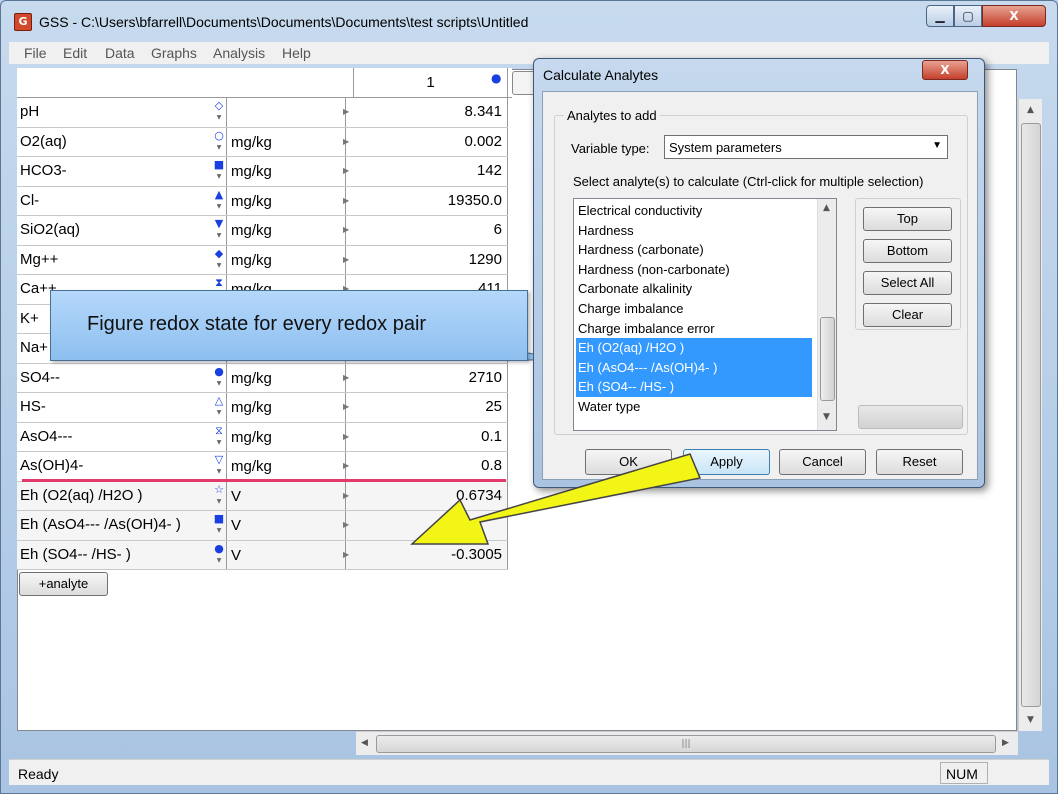  What do you see at coordinates (262, 260) in the screenshot?
I see `table-row: Mg++ ◆ ▼ mg/kg ▶ 1290` at bounding box center [262, 260].